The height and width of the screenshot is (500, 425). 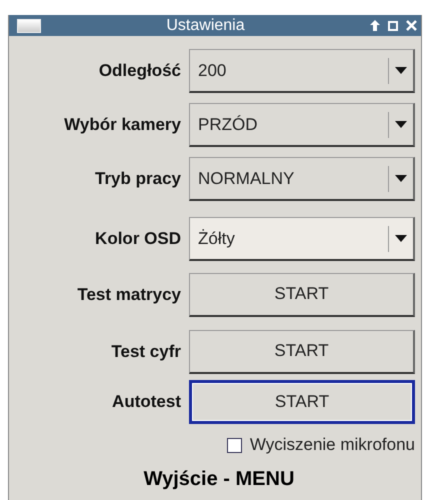 I want to click on window-title: Ustawienia, so click(x=205, y=25).